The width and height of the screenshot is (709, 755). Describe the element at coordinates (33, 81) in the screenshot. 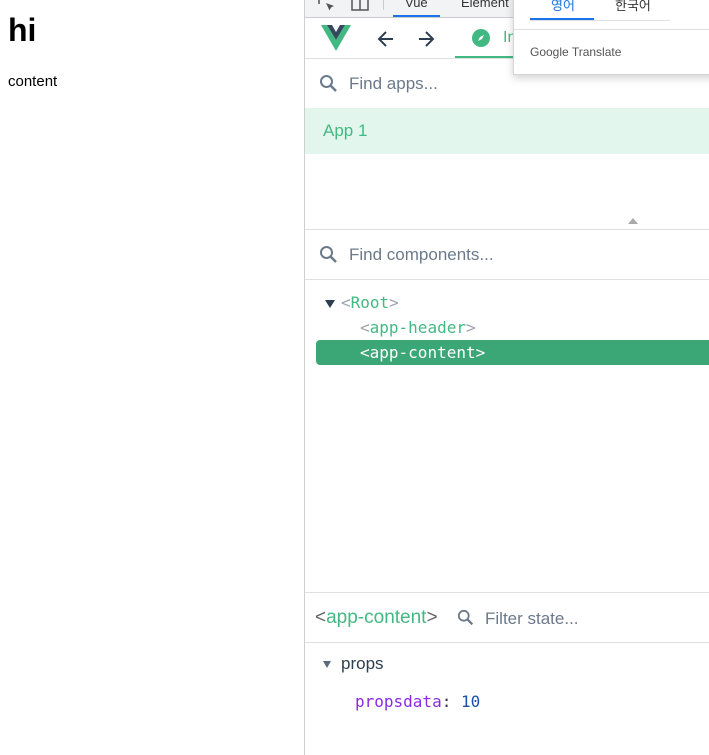

I see `page-content-text: content` at that location.